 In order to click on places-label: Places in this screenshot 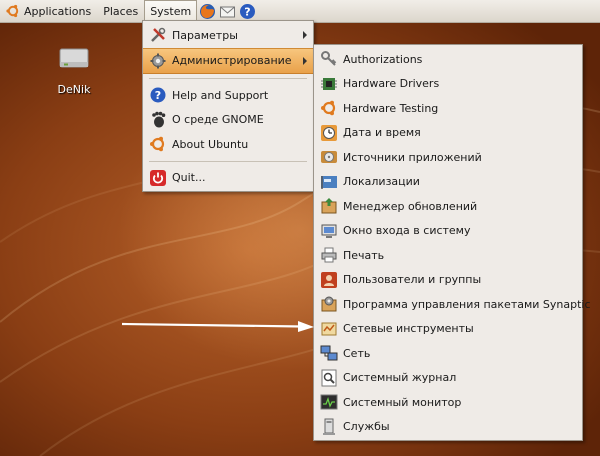, I will do `click(121, 11)`.